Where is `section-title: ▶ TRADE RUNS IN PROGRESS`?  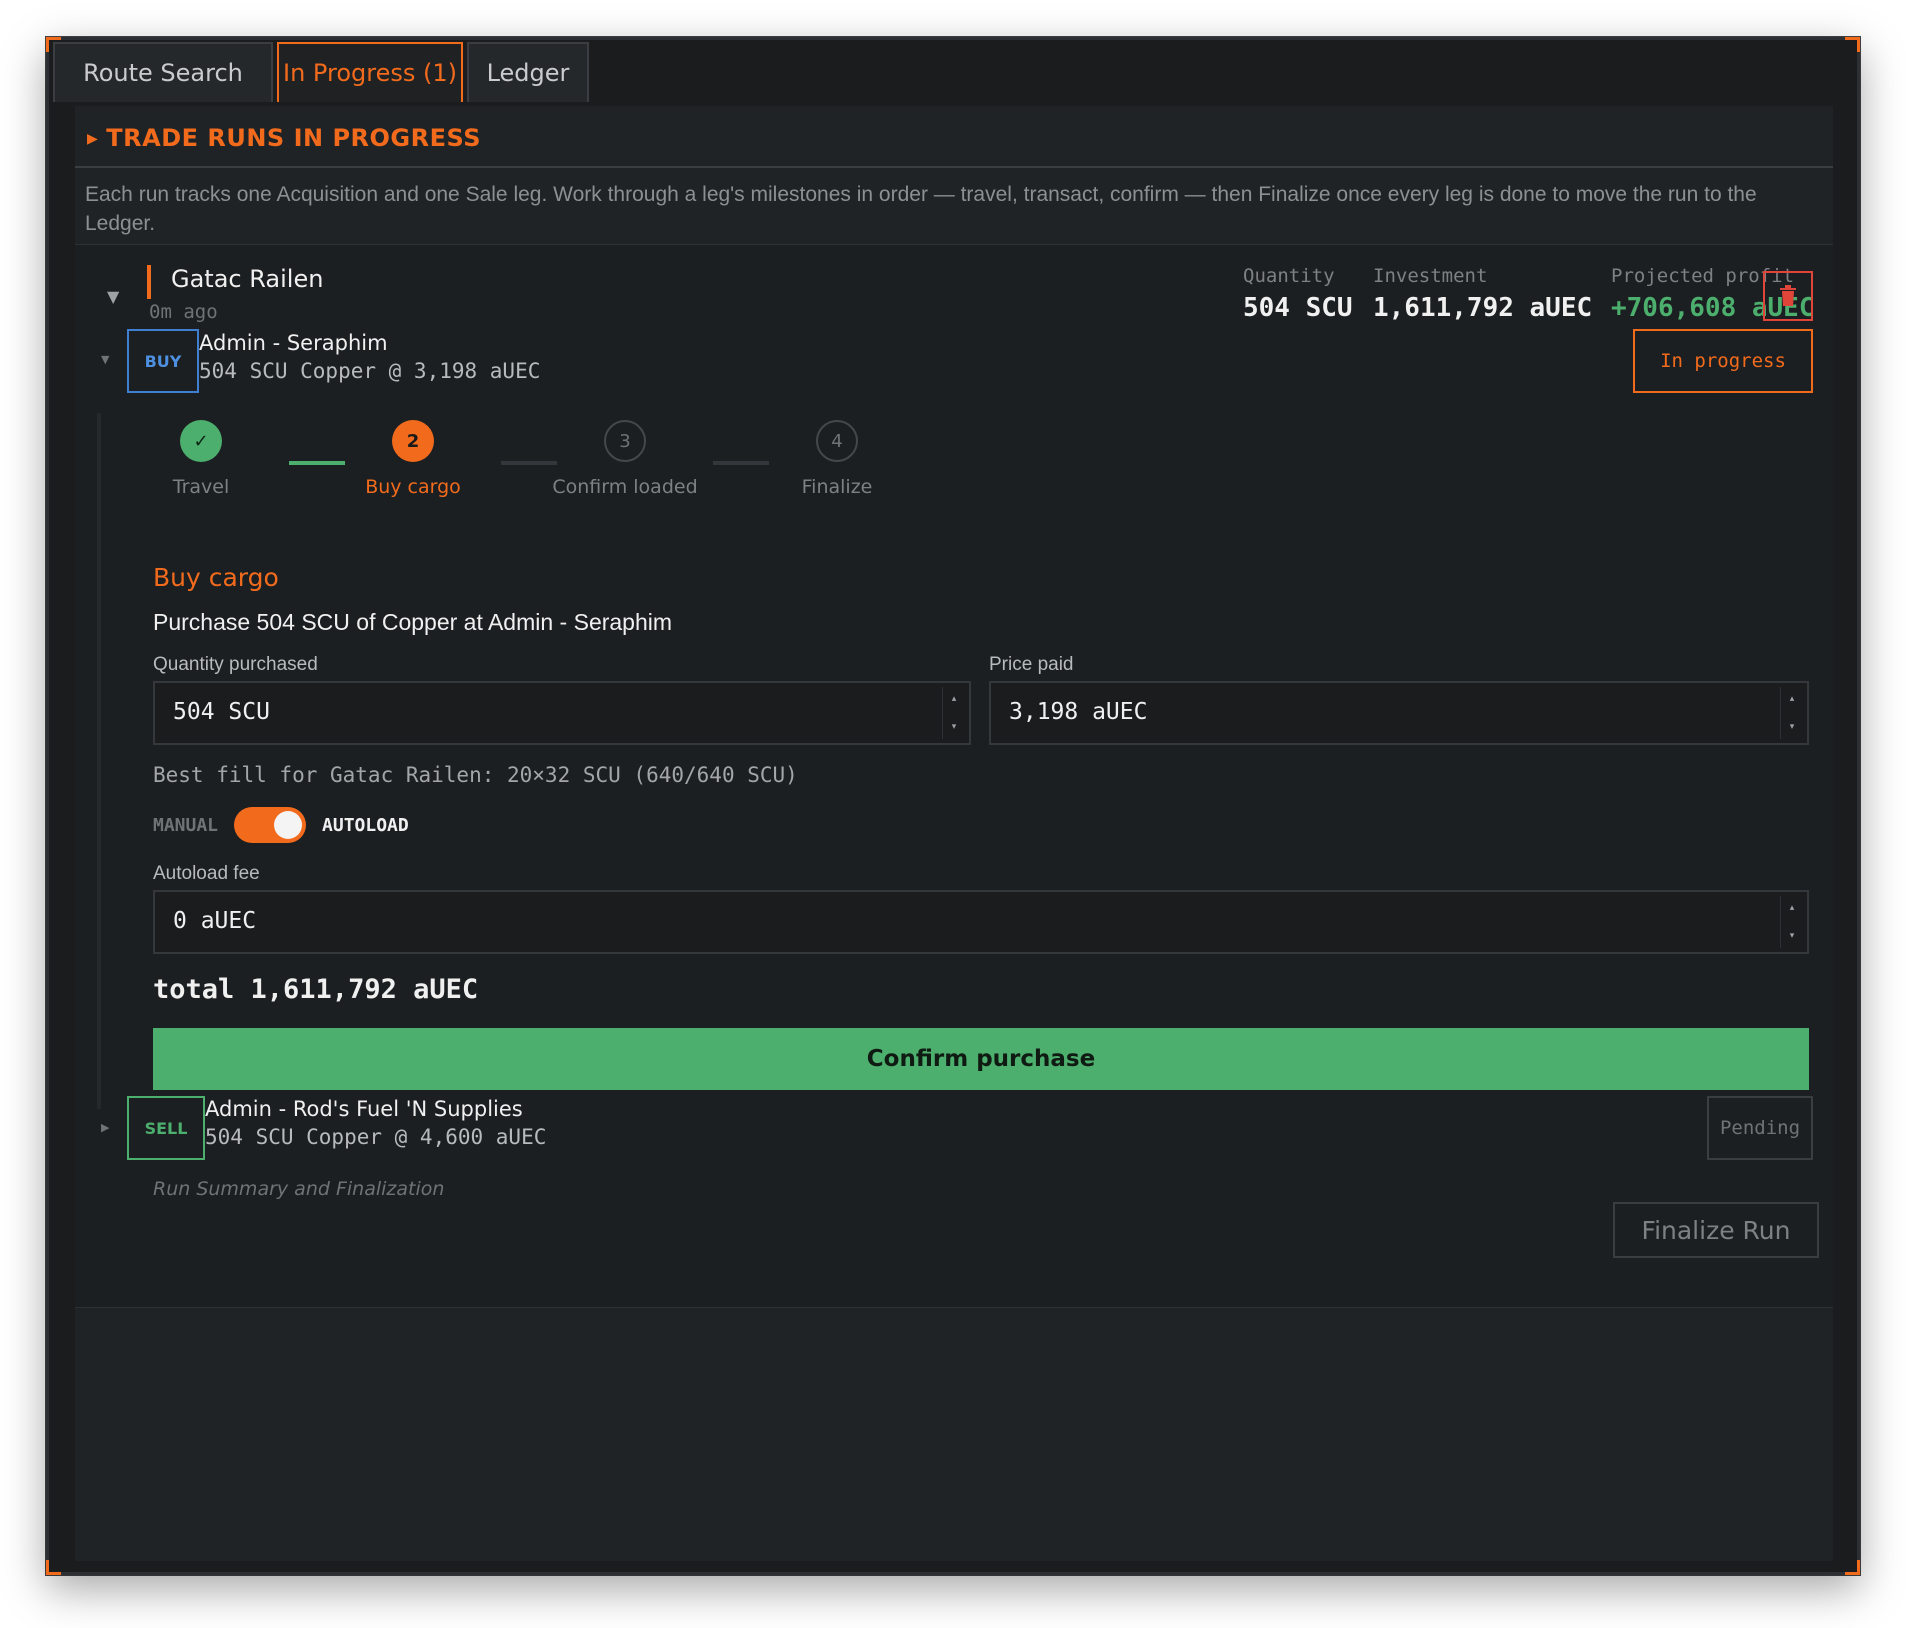 section-title: ▶ TRADE RUNS IN PROGRESS is located at coordinates (284, 138).